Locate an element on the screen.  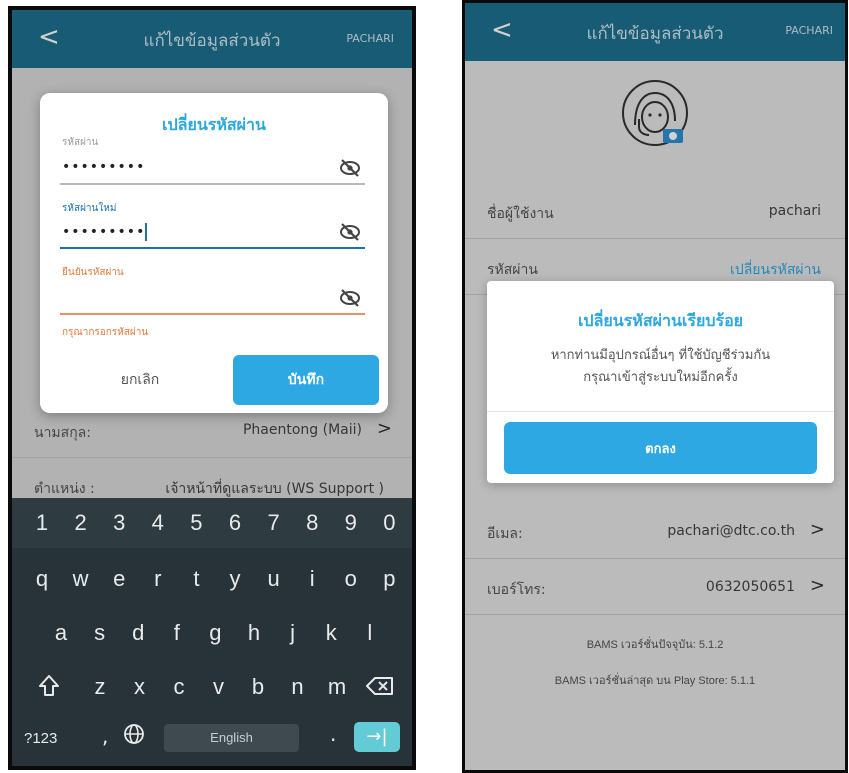
space-key: English is located at coordinates (231, 738).